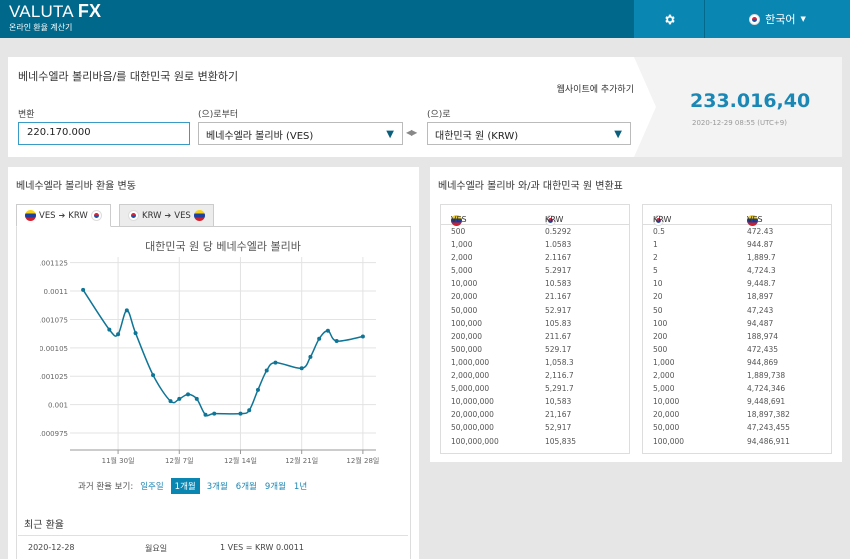 The height and width of the screenshot is (559, 850). I want to click on table-row: 10,000,000 10,583, so click(535, 401).